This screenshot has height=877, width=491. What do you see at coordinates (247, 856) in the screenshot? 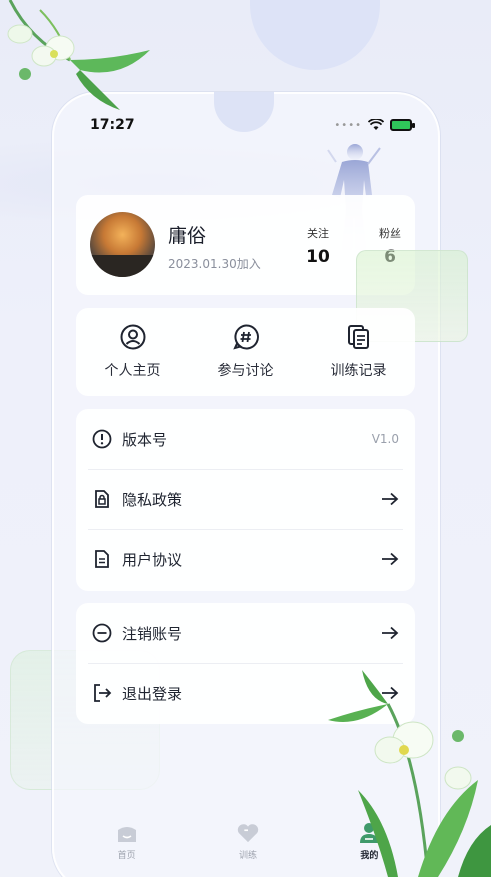
I see `tab-label: 训练` at bounding box center [247, 856].